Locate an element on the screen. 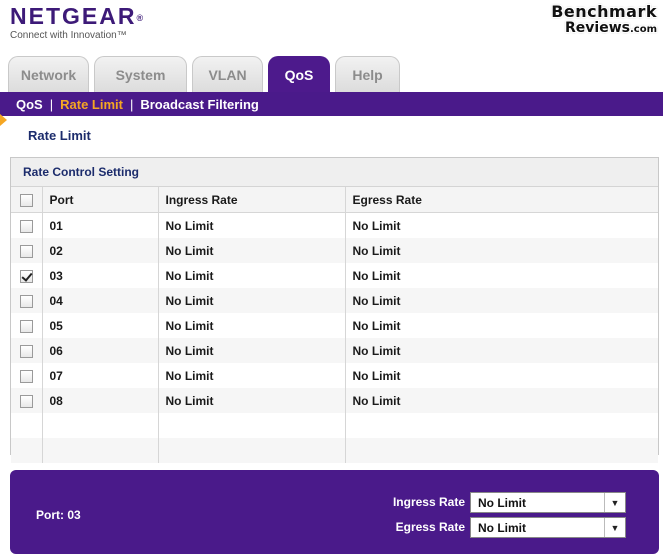 Image resolution: width=663 pixels, height=557 pixels. port-cell: 05 is located at coordinates (100, 325).